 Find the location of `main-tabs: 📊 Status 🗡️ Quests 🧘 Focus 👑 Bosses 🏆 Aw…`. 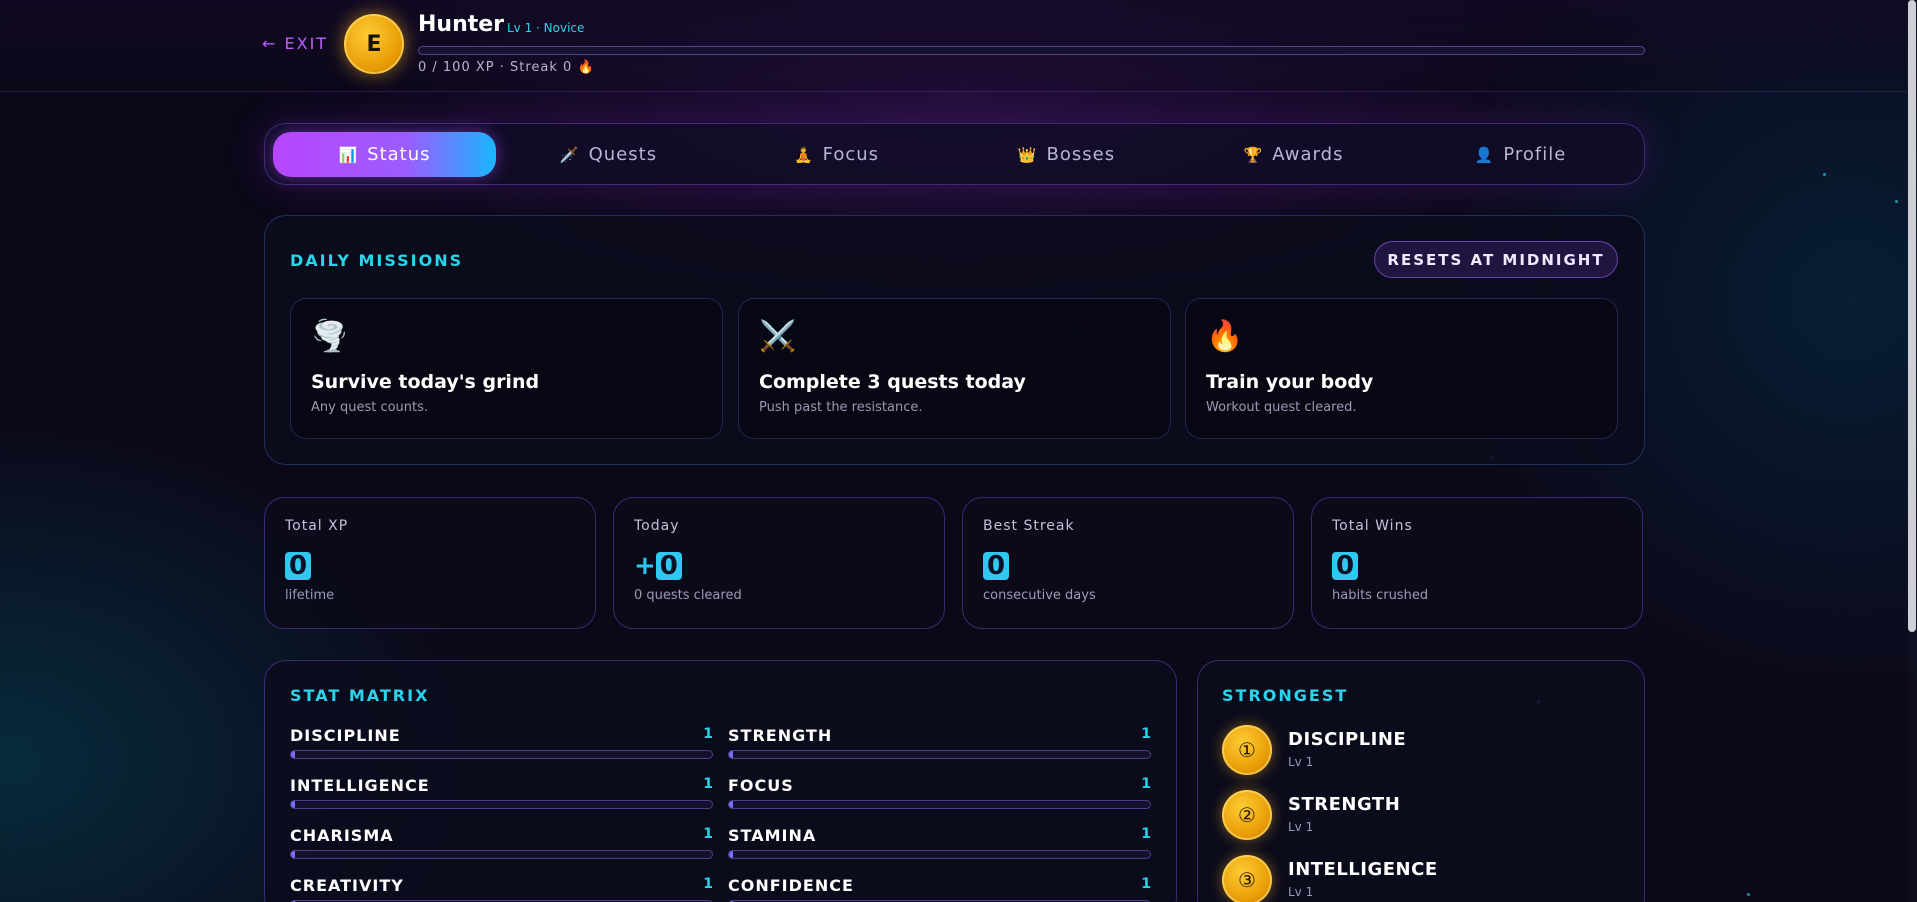

main-tabs: 📊 Status 🗡️ Quests 🧘 Focus 👑 Bosses 🏆 Aw… is located at coordinates (954, 154).